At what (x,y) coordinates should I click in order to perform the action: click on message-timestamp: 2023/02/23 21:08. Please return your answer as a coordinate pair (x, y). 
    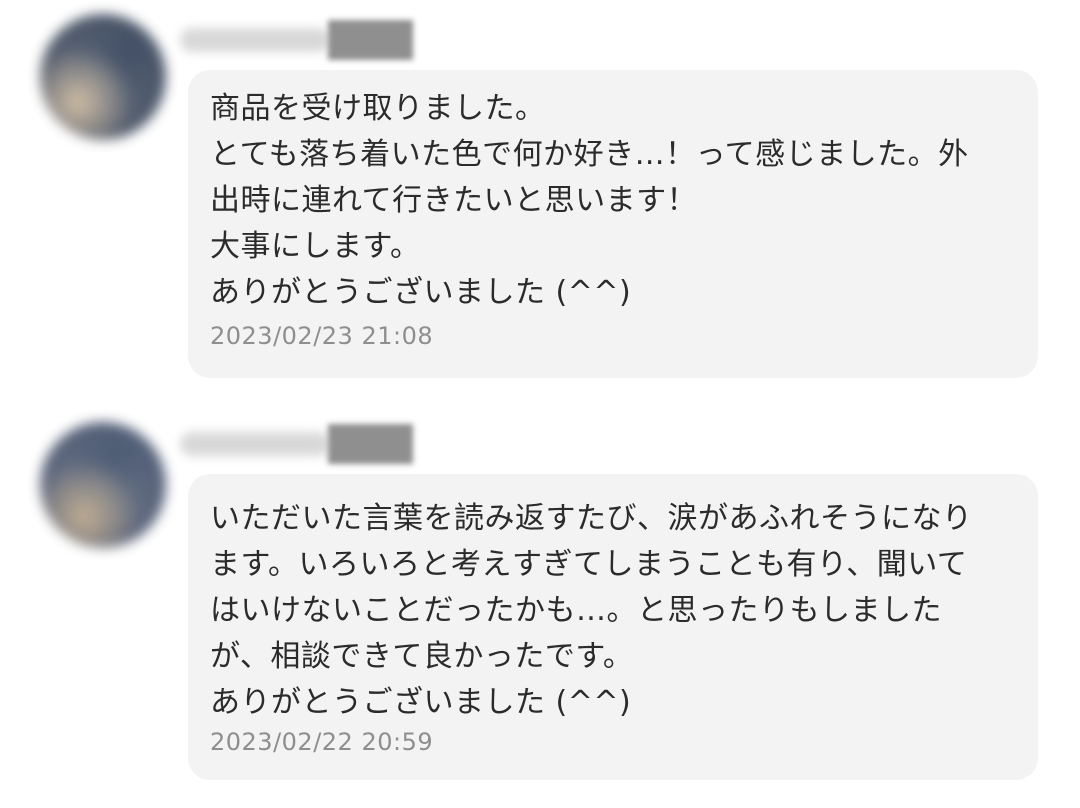
    Looking at the image, I should click on (322, 336).